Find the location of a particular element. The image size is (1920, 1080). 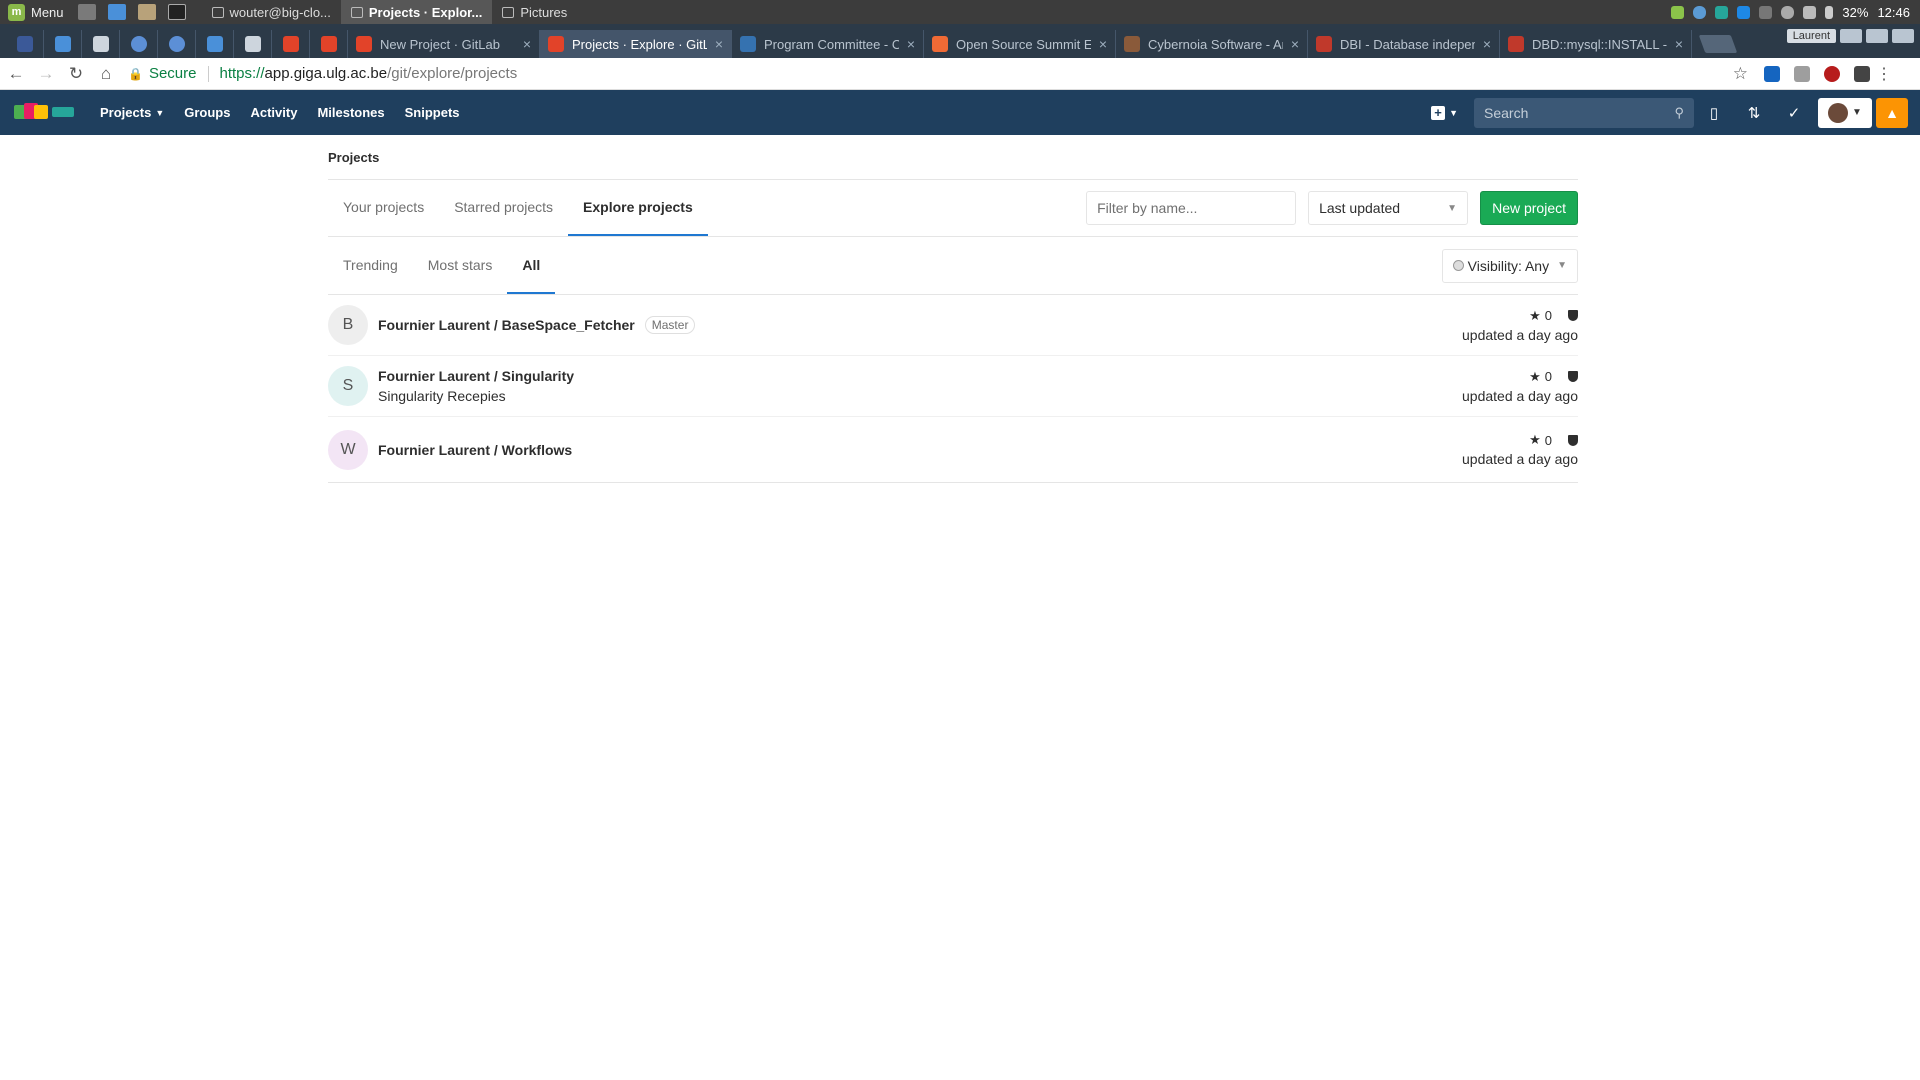

pinned-tab-app2 is located at coordinates (177, 44).